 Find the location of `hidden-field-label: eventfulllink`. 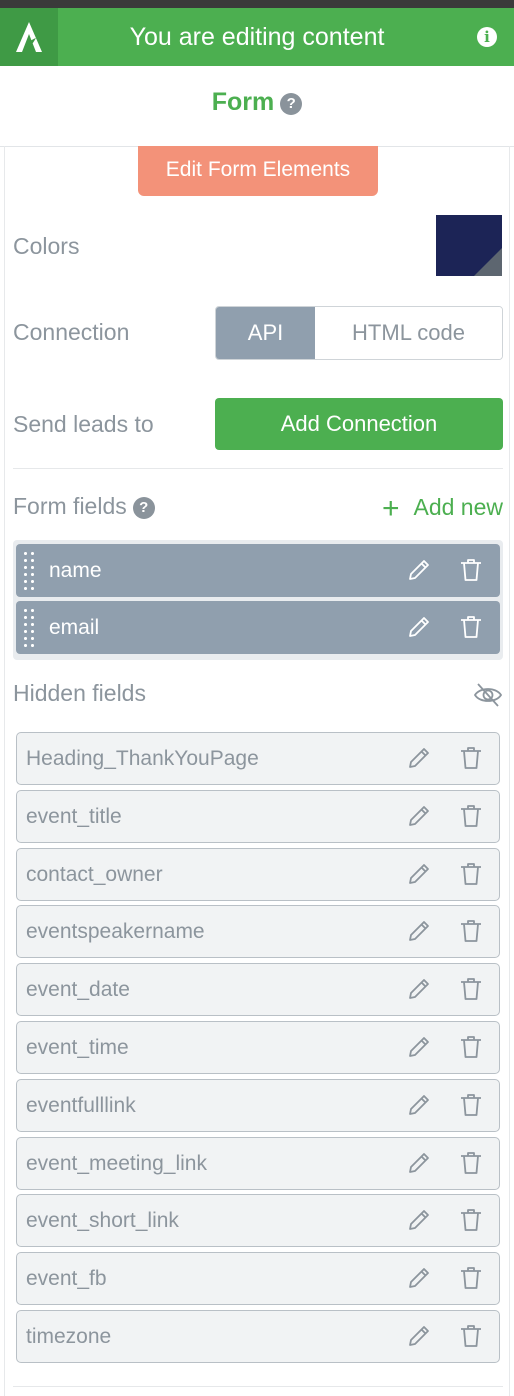

hidden-field-label: eventfulllink is located at coordinates (81, 1105).